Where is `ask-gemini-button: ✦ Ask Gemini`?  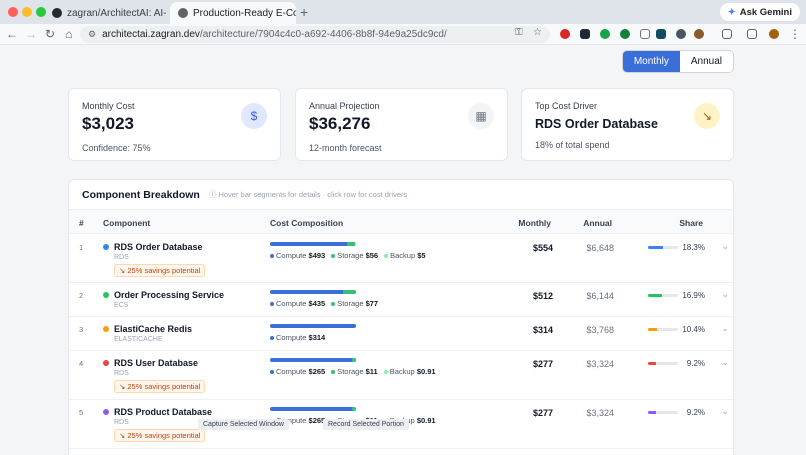
ask-gemini-button: ✦ Ask Gemini is located at coordinates (759, 12).